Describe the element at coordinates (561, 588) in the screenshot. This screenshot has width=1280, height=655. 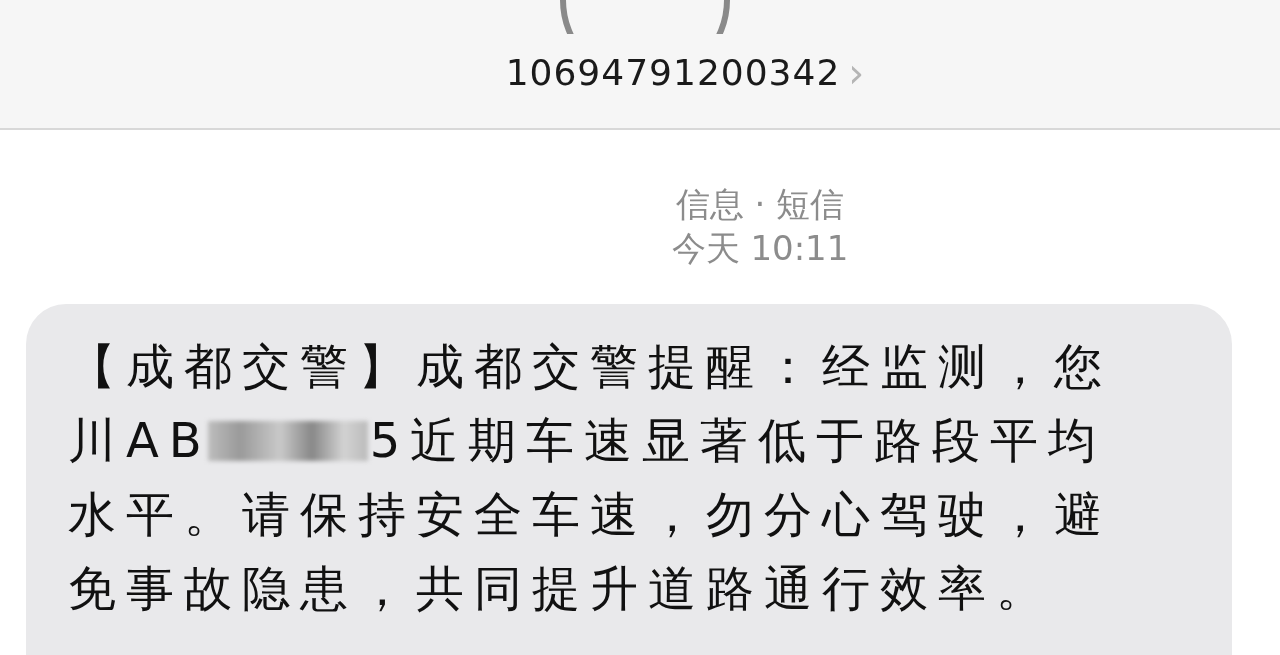
I see `message-text: 免事故隐患，共同提升道路通行效率。` at that location.